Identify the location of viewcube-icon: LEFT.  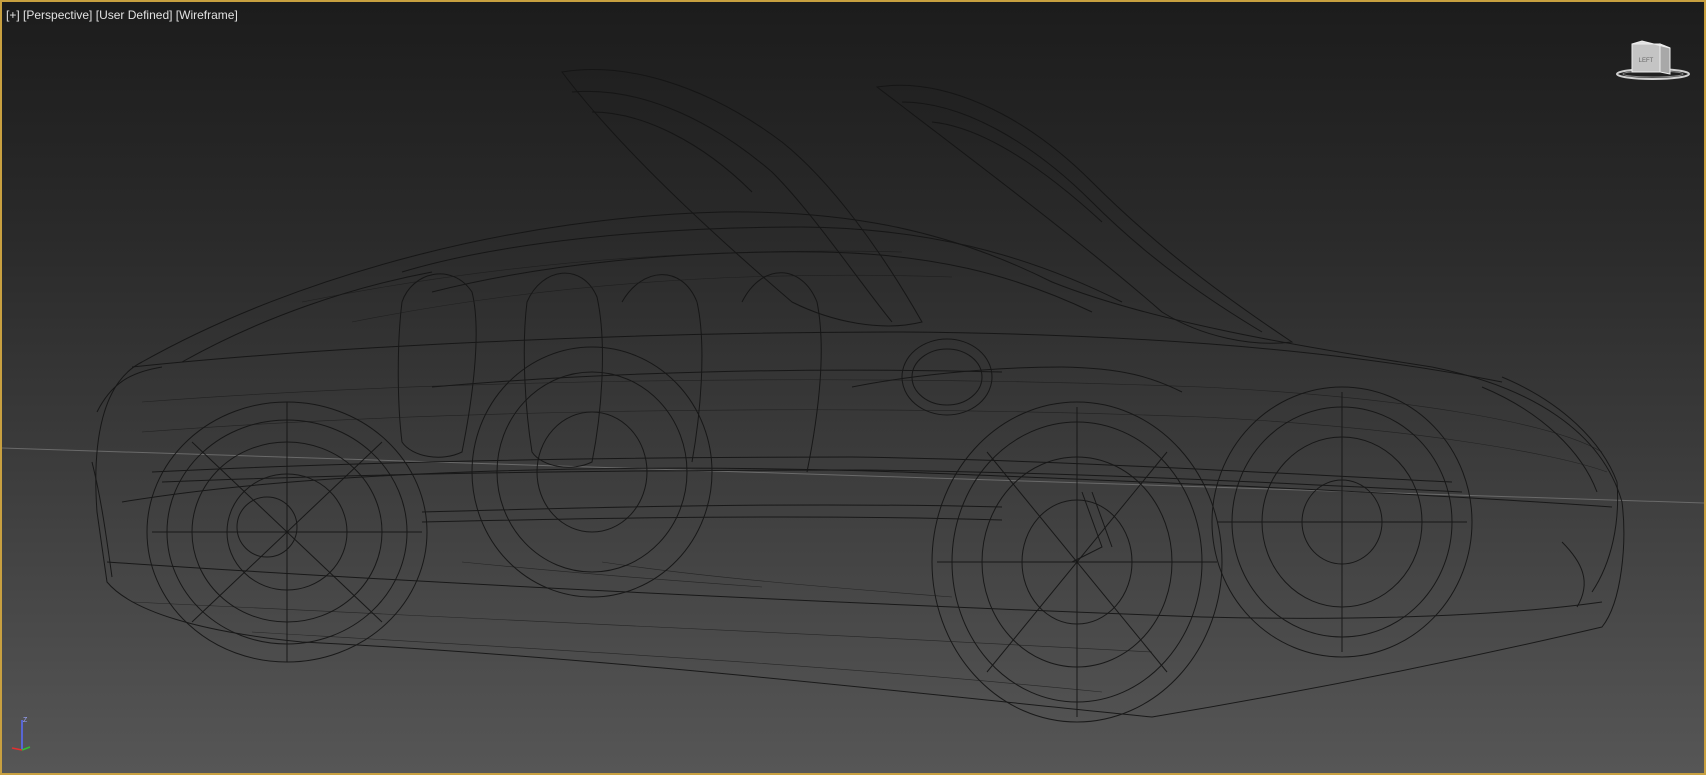
(1653, 62).